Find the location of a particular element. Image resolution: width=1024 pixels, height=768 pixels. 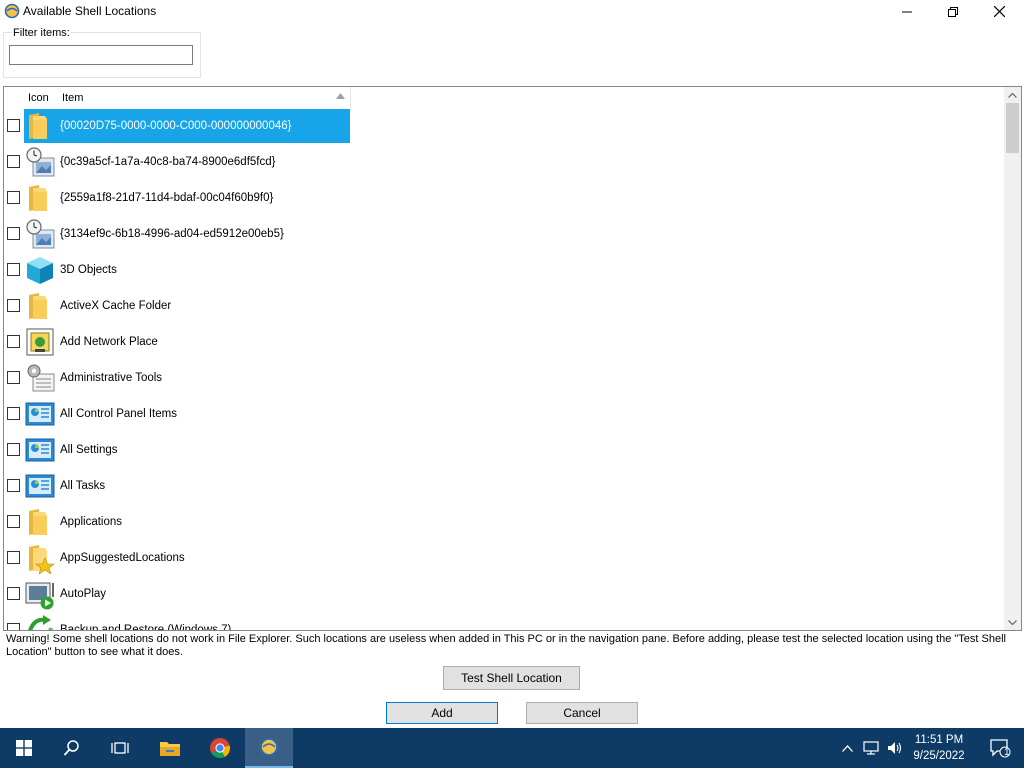

filter-label: Filter items: is located at coordinates (41, 33).